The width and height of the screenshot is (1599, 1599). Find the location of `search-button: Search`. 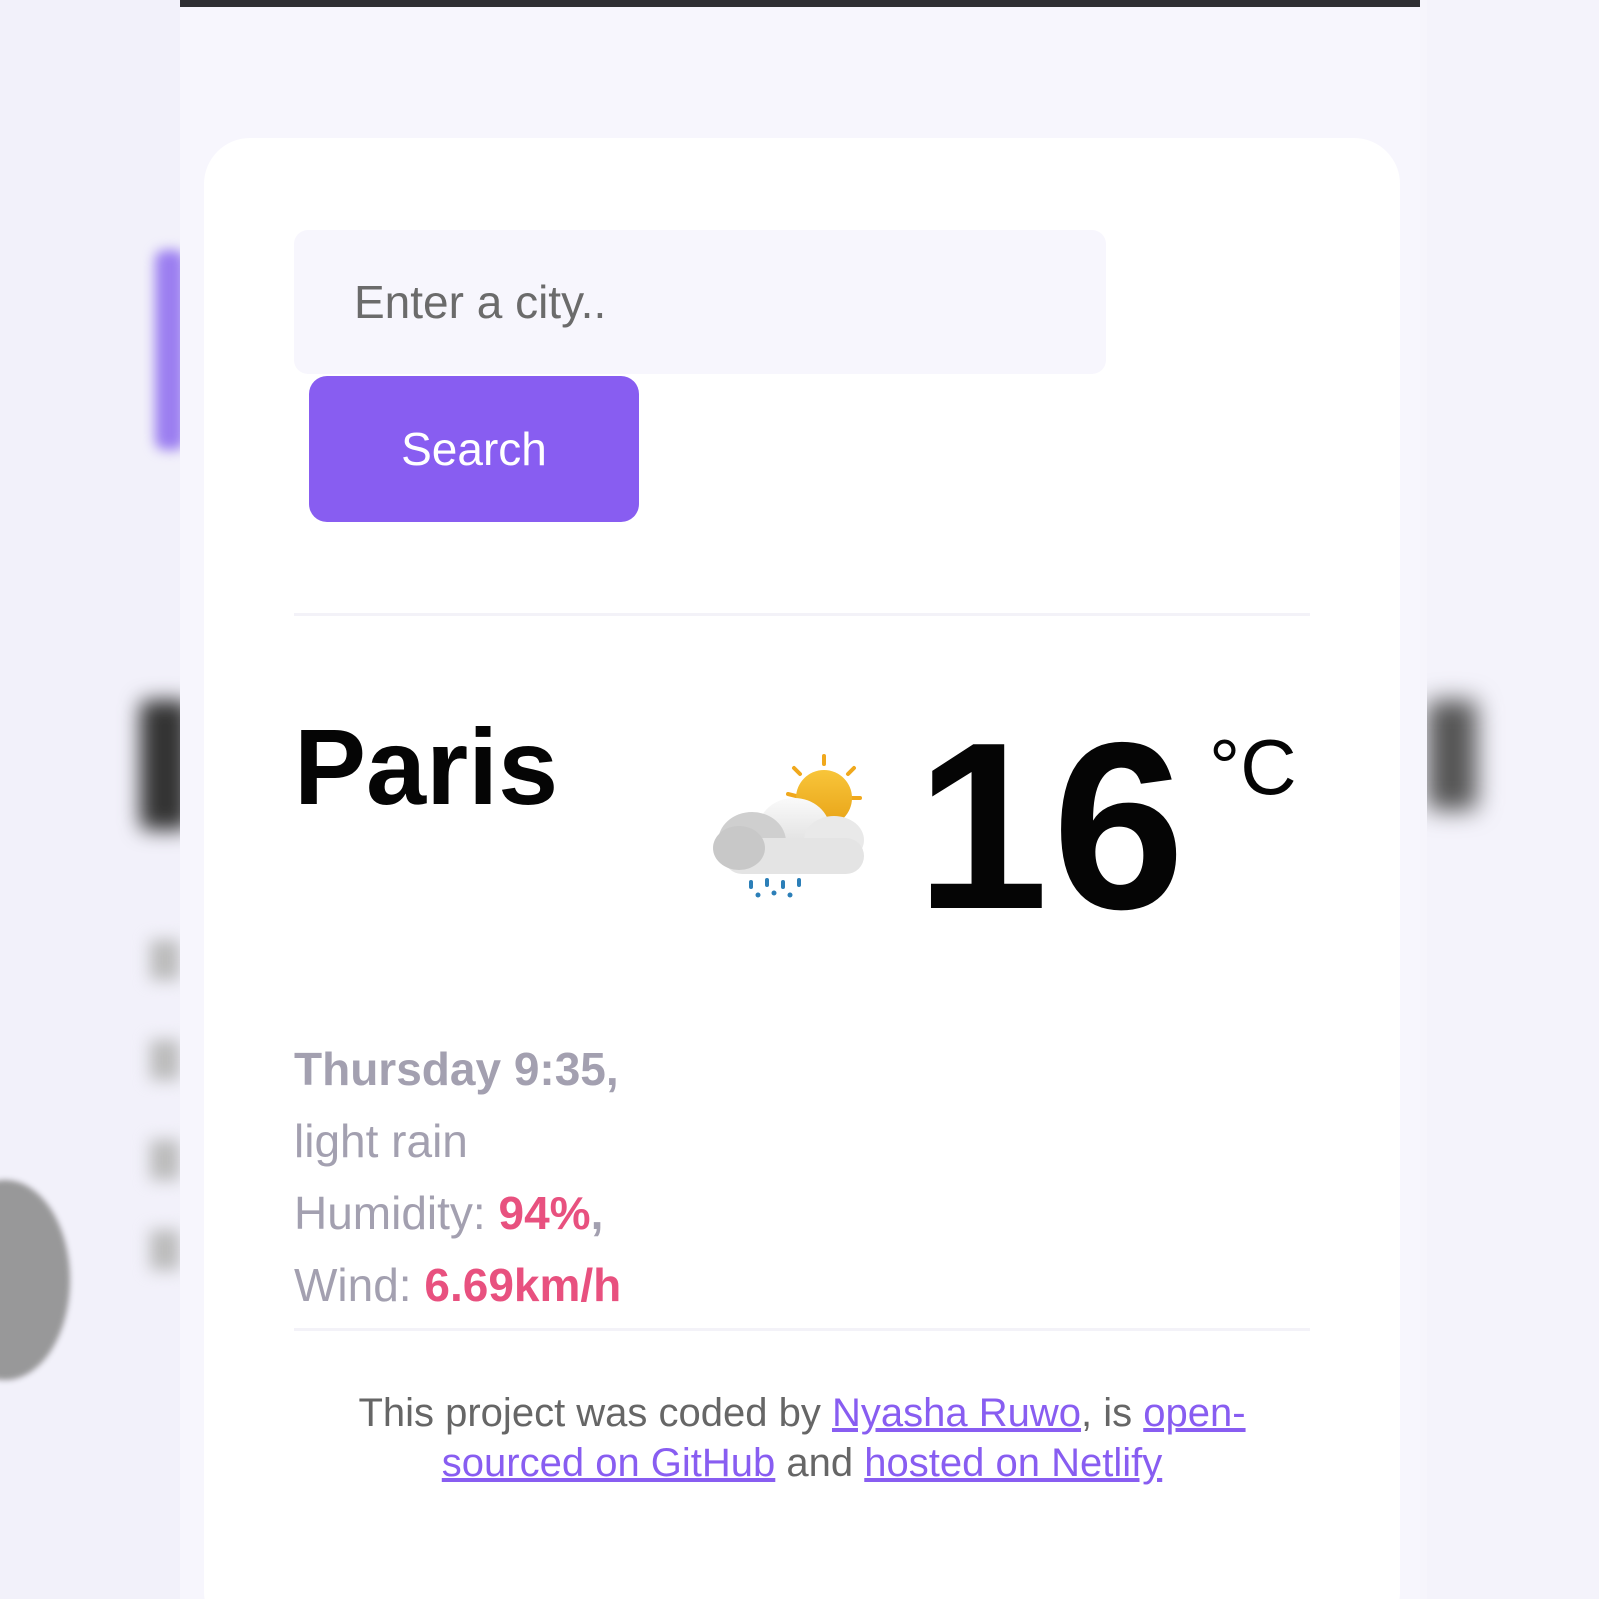

search-button: Search is located at coordinates (474, 449).